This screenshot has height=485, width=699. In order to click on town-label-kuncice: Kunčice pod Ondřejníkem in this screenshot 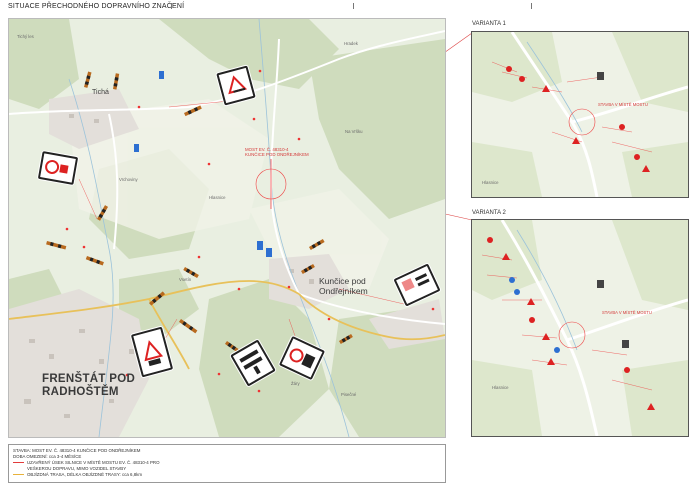, I will do `click(343, 286)`.